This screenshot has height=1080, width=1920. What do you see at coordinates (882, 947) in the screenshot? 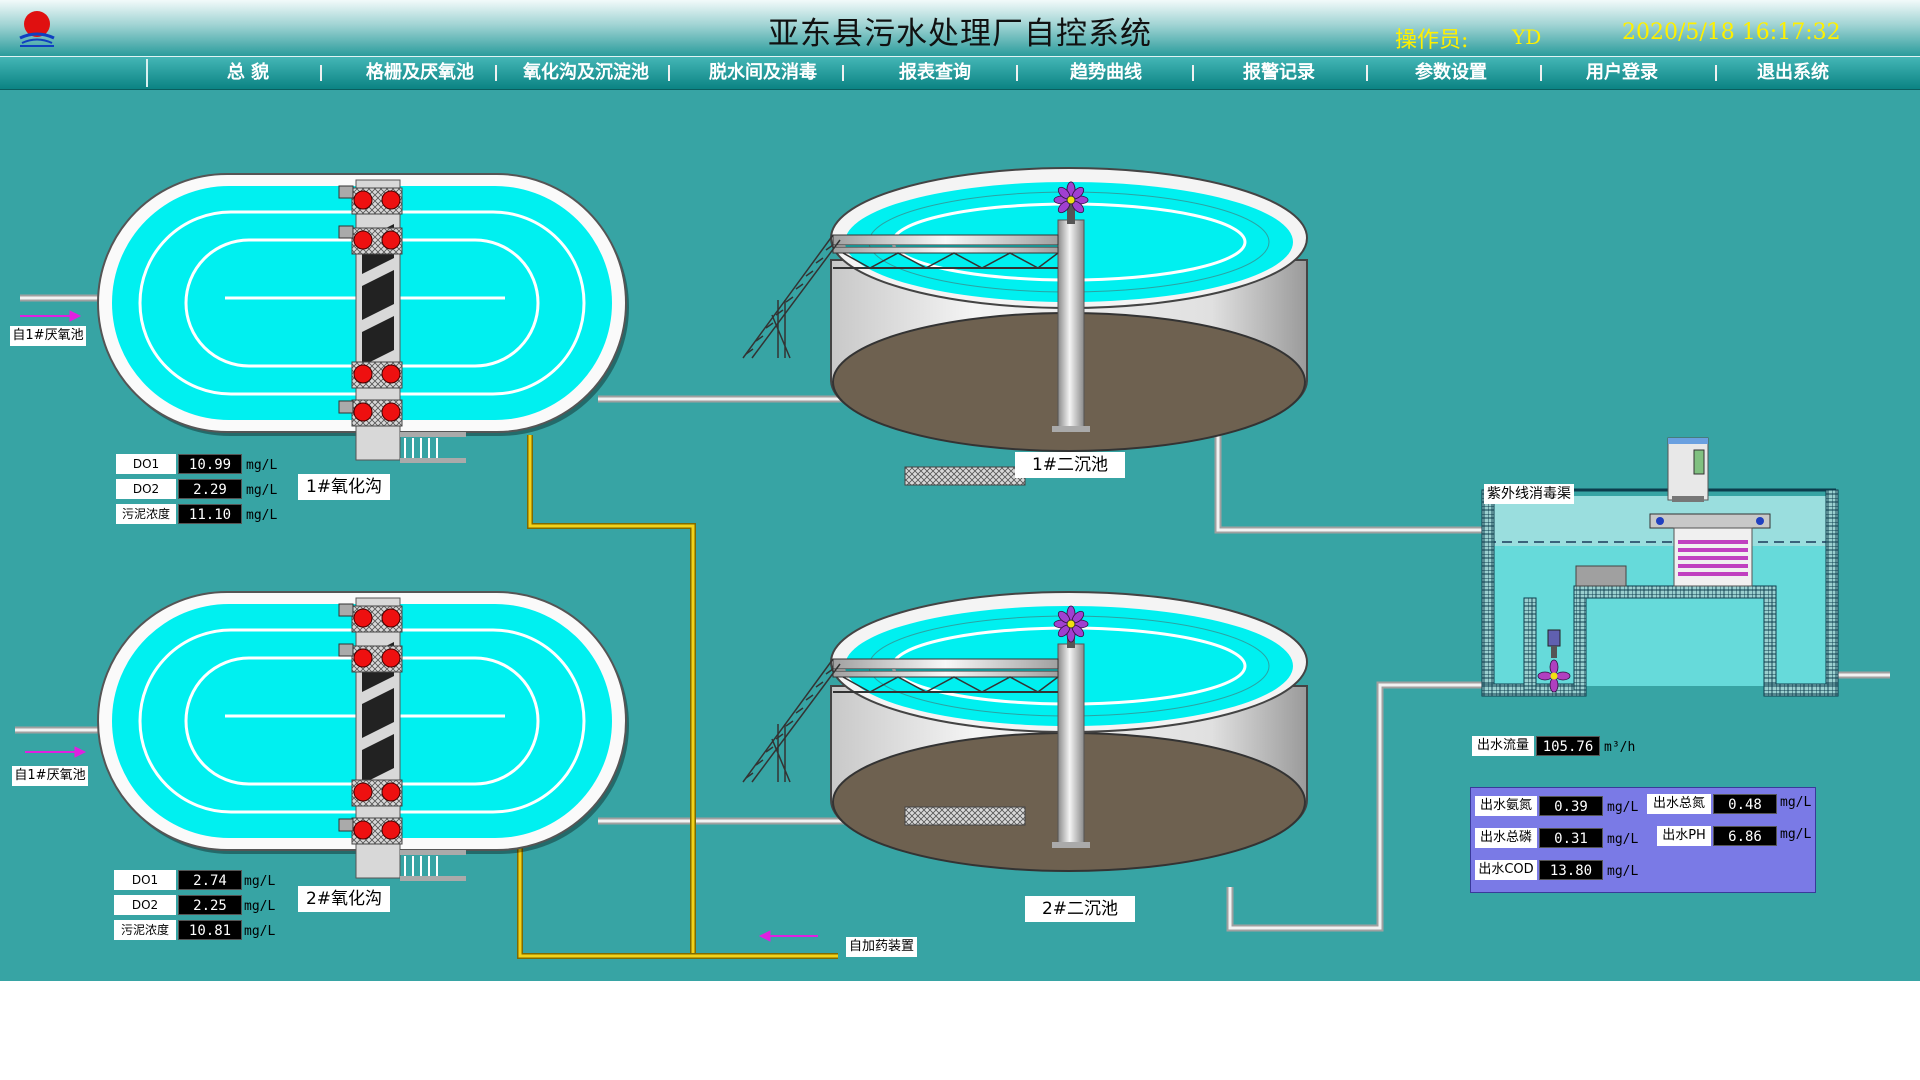
I see `dosing-label: 自加药装置` at bounding box center [882, 947].